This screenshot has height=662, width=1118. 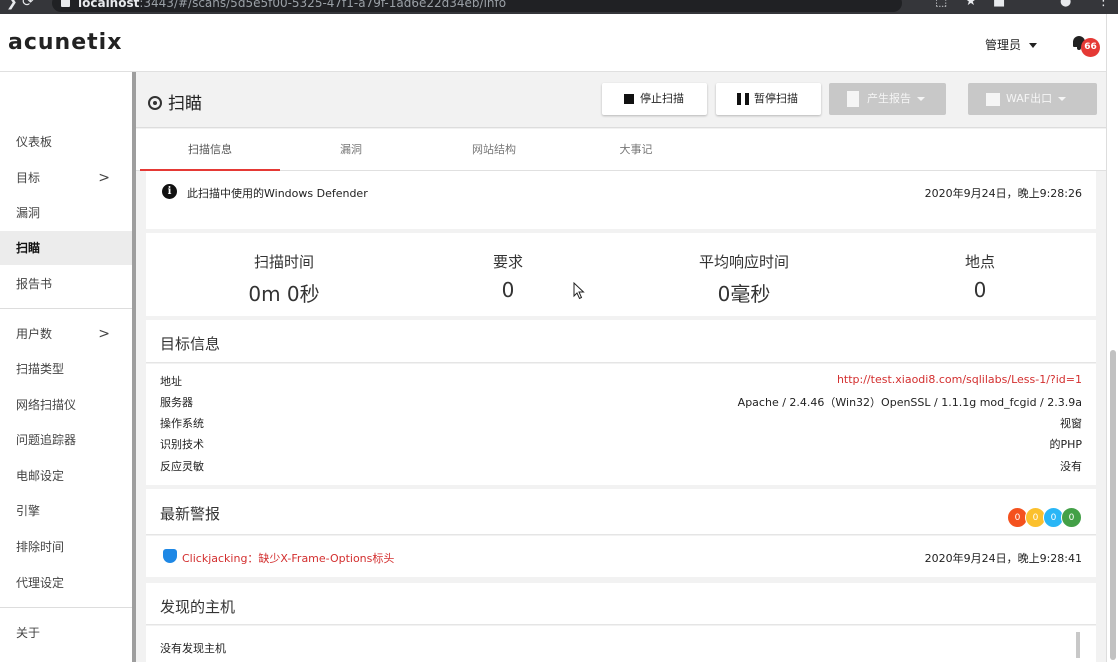 I want to click on stop-scan-button: 停止扫描, so click(x=654, y=99).